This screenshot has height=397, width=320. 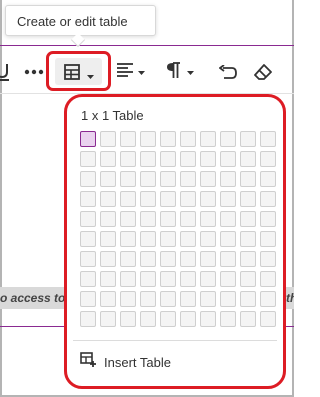 What do you see at coordinates (180, 71) in the screenshot?
I see `paragraph-dropdown` at bounding box center [180, 71].